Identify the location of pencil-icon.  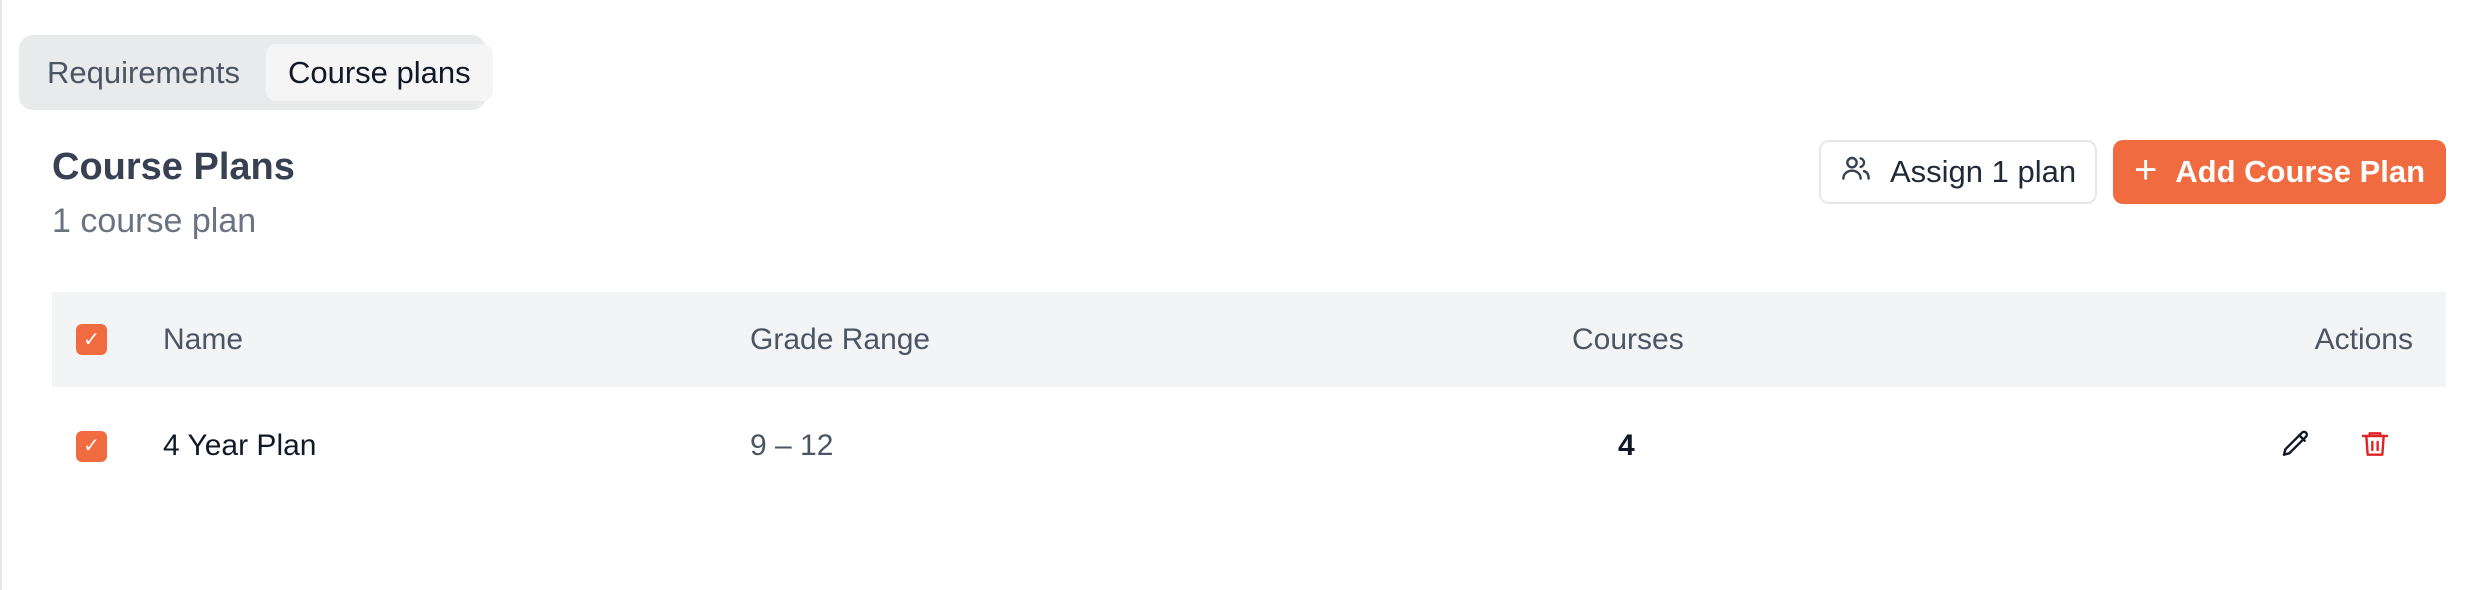
(2296, 446).